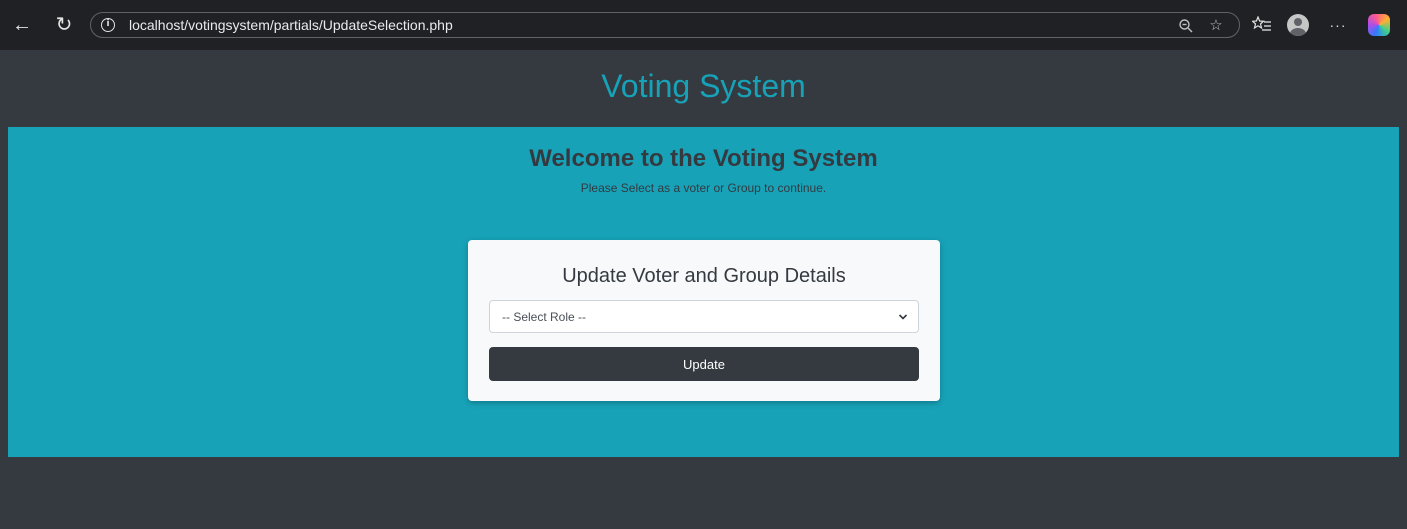  Describe the element at coordinates (1186, 26) in the screenshot. I see `zoom-out-icon` at that location.